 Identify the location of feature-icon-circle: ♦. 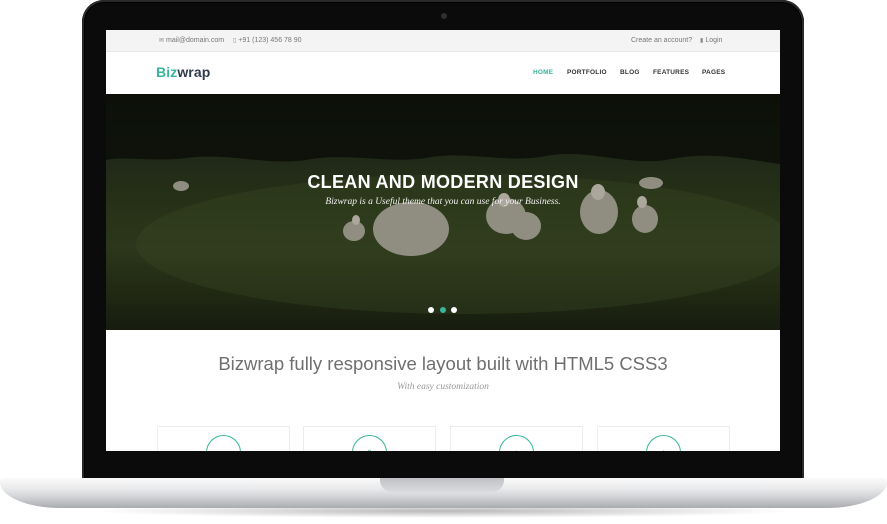
(516, 443).